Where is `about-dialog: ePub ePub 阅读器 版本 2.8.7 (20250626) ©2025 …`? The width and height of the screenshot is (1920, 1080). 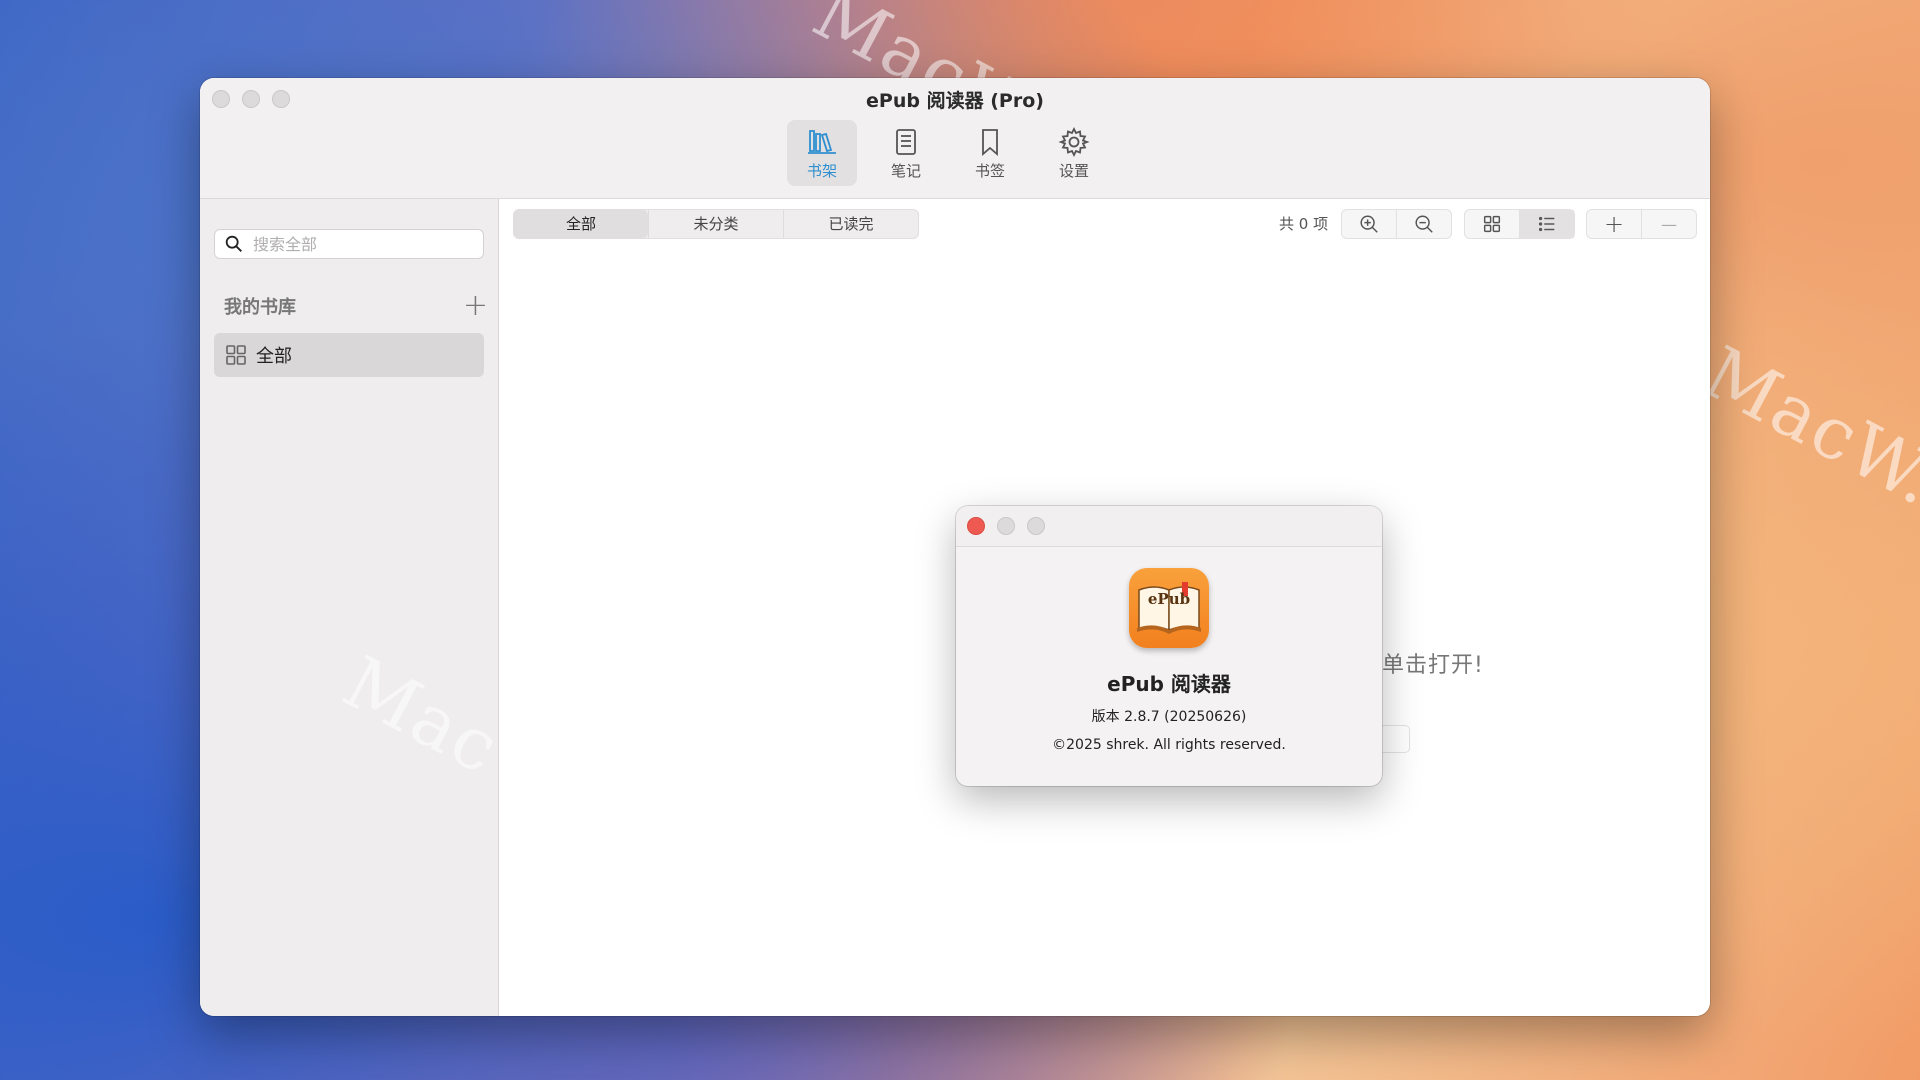 about-dialog: ePub ePub 阅读器 版本 2.8.7 (20250626) ©2025 … is located at coordinates (1169, 646).